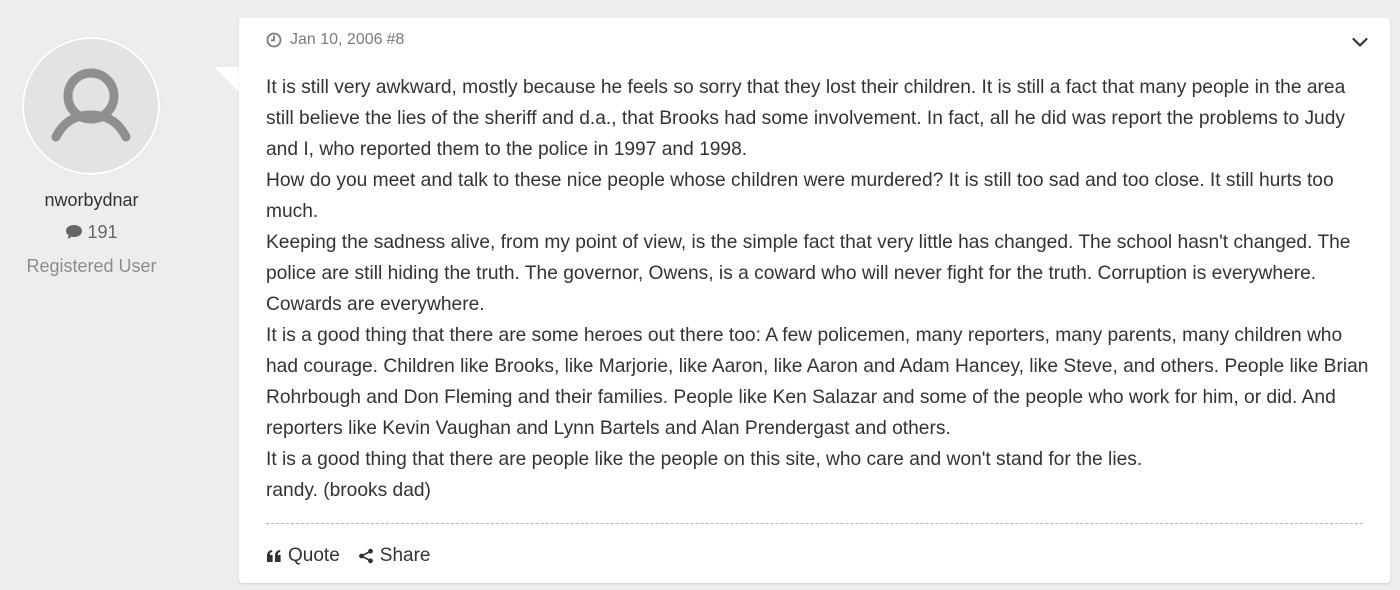 This screenshot has width=1400, height=590. Describe the element at coordinates (91, 200) in the screenshot. I see `username: nworbydnar` at that location.